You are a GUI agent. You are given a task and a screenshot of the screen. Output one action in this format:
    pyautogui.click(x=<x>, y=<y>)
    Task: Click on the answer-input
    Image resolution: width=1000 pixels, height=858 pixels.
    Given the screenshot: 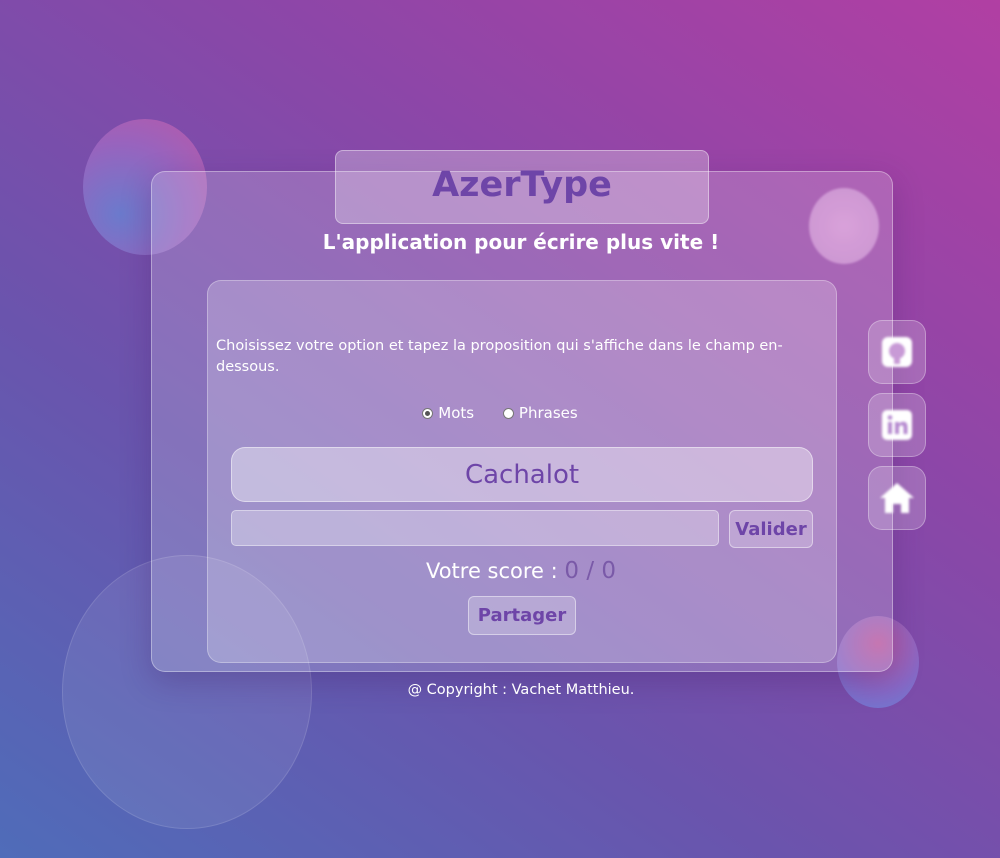 What is the action you would take?
    pyautogui.click(x=475, y=528)
    